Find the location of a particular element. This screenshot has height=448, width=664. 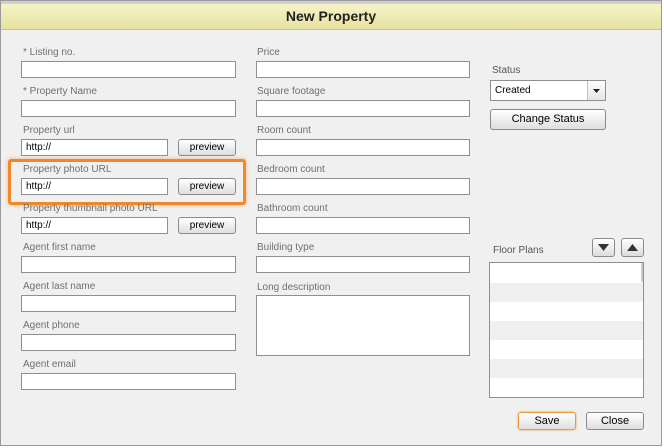

agent-first-name-label: Agent first name is located at coordinates (59, 247).